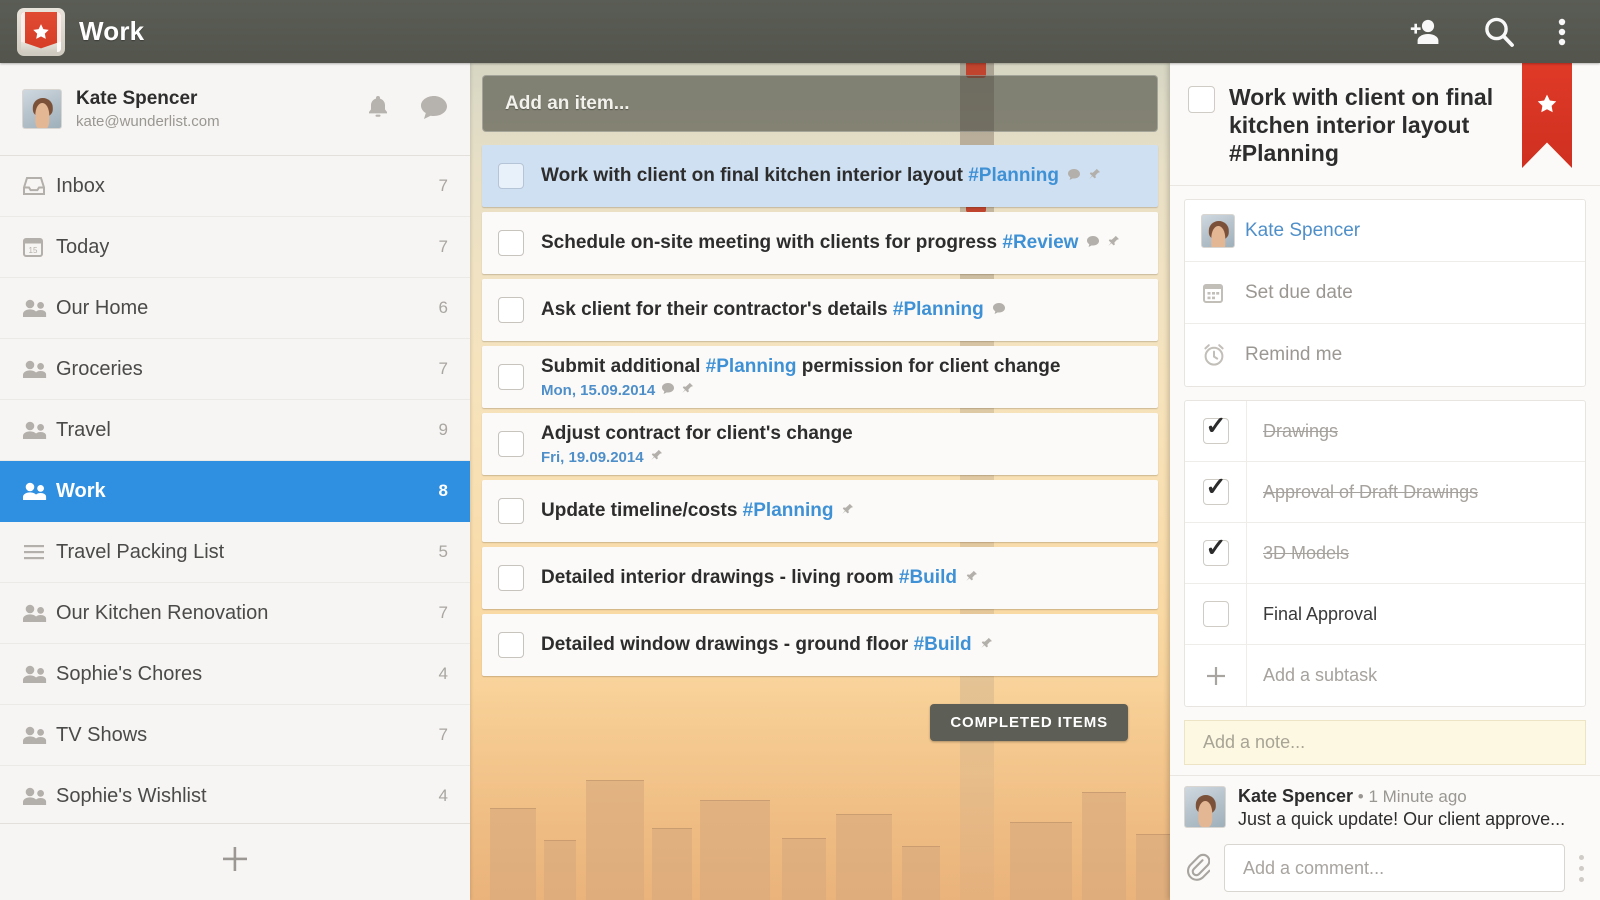 The width and height of the screenshot is (1600, 900). I want to click on bell-icon, so click(378, 109).